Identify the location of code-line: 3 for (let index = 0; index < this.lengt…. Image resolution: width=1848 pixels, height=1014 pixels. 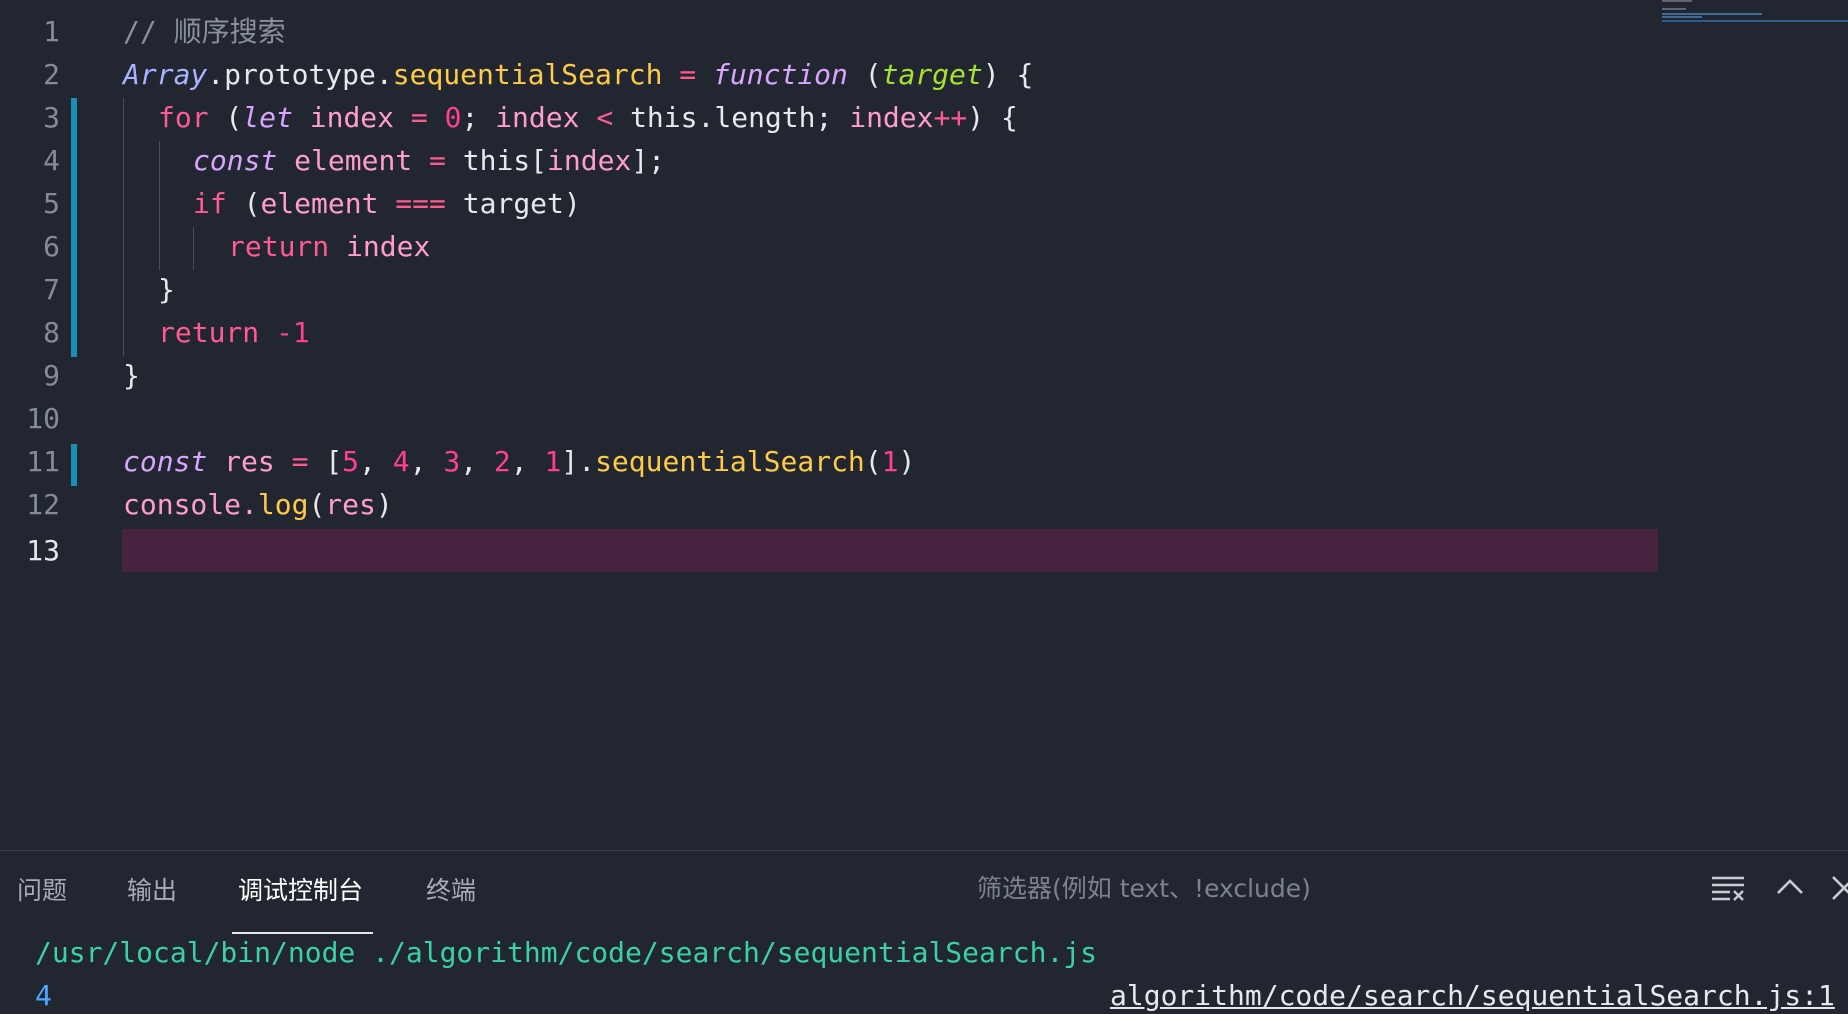
(924, 117).